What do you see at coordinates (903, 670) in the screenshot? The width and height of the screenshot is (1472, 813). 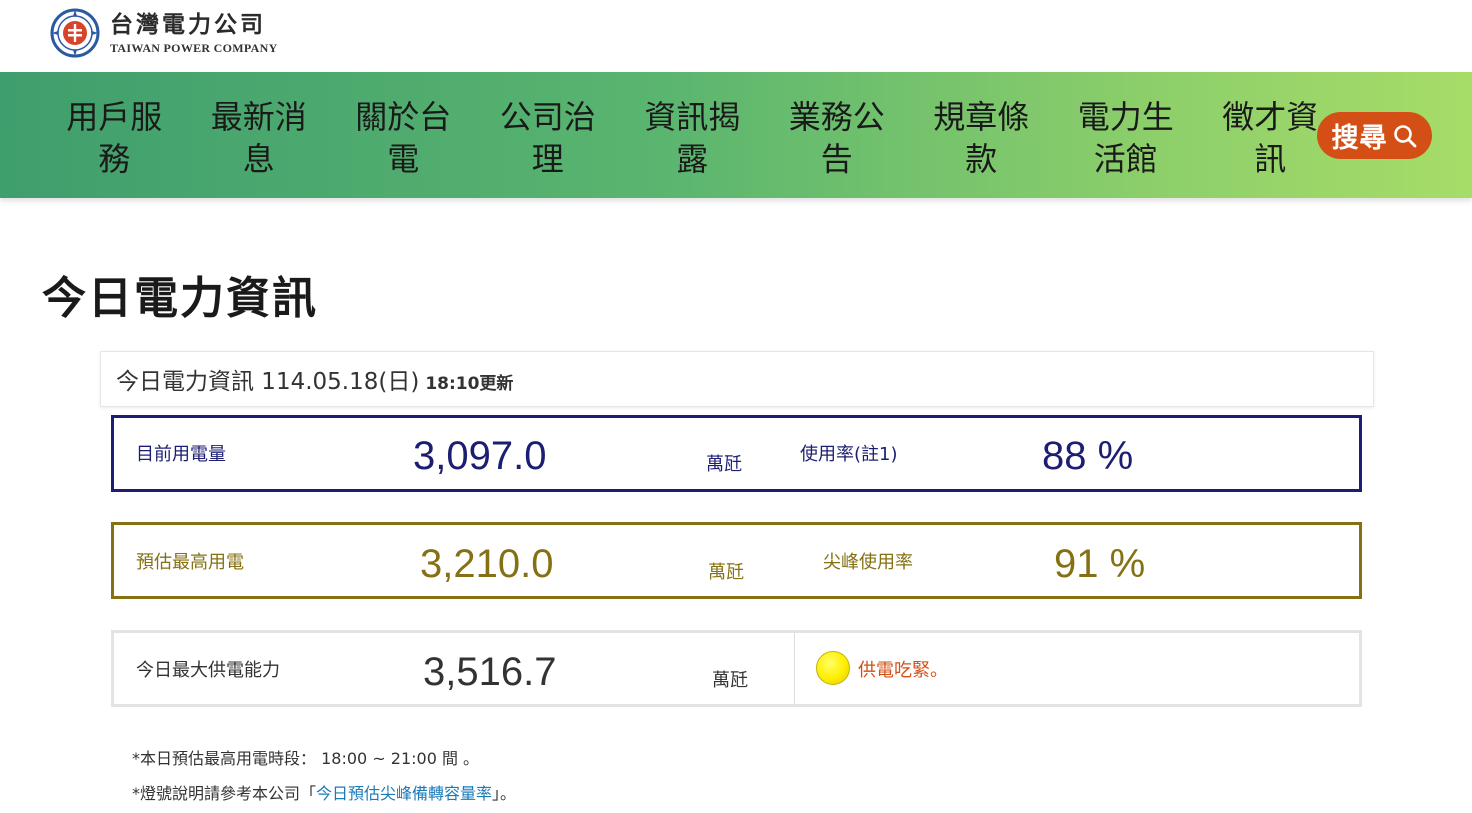 I see `supply-status-text: 供電吃緊。` at bounding box center [903, 670].